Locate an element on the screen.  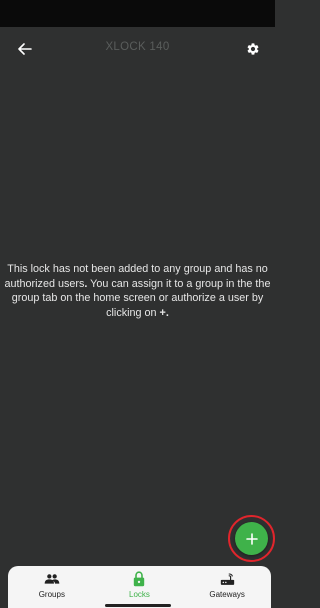
nav-label-locks: Locks is located at coordinates (139, 594).